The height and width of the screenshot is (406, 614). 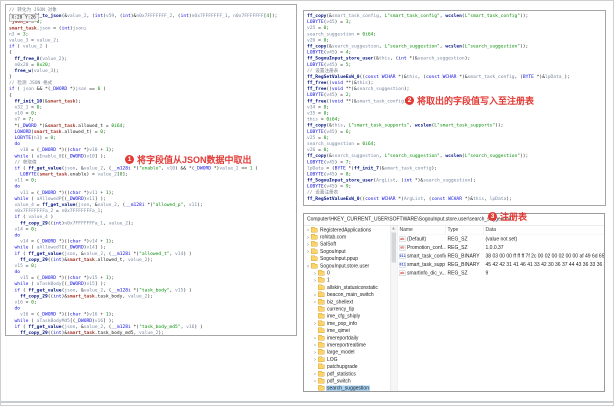 I want to click on tree-item-beacon_main_switch: > beacon_main_switch, so click(x=347, y=294).